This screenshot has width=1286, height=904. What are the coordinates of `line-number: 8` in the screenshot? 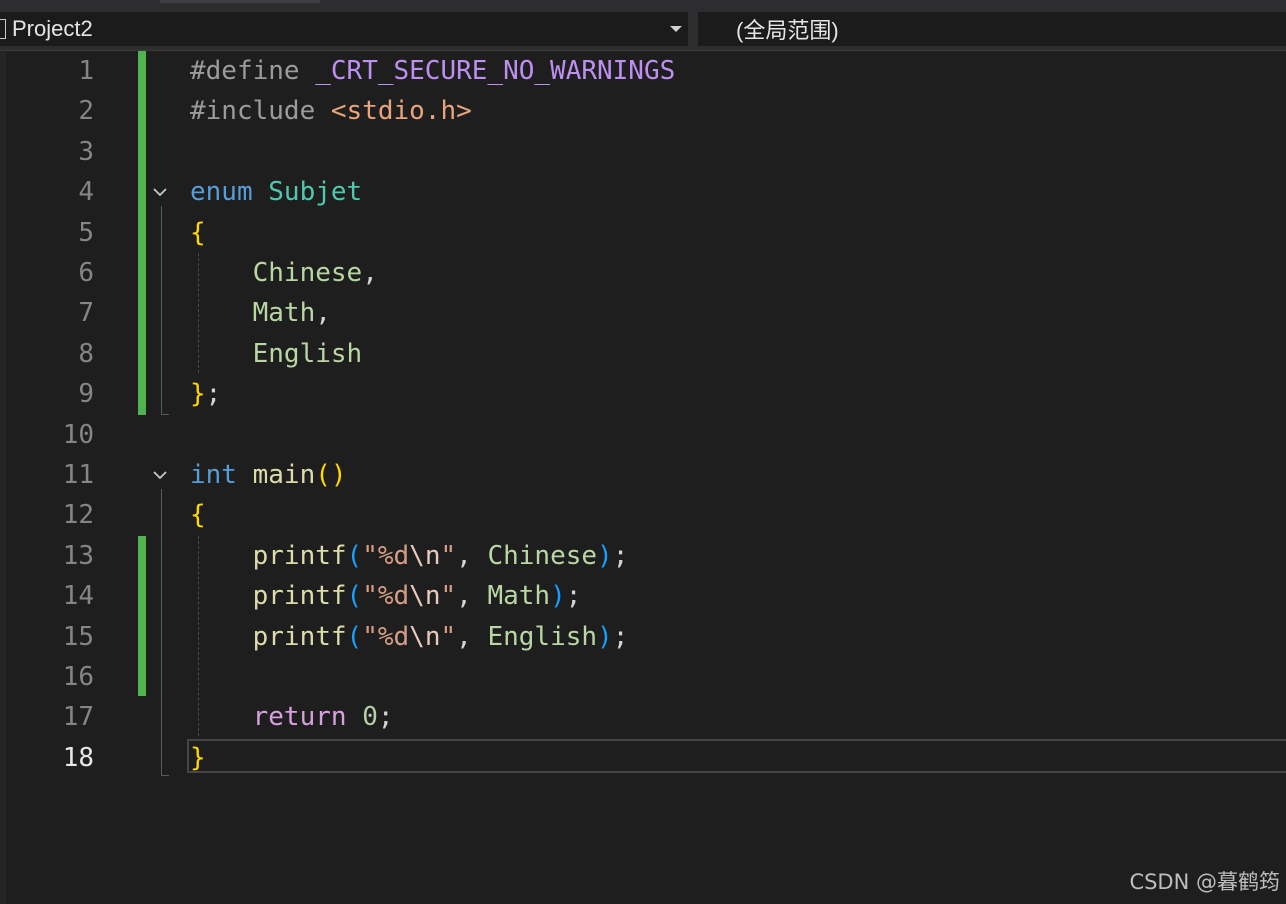 It's located at (86, 353).